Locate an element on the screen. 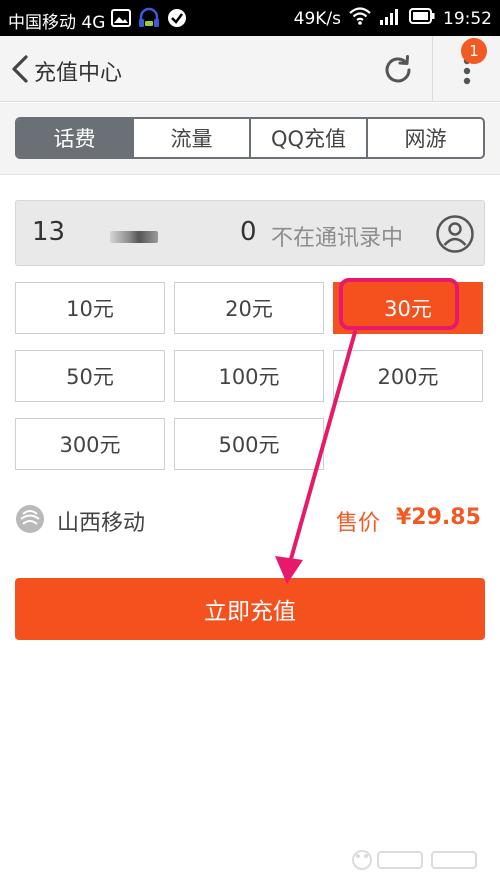 The width and height of the screenshot is (500, 889). amount-option-100: 100元 is located at coordinates (249, 376).